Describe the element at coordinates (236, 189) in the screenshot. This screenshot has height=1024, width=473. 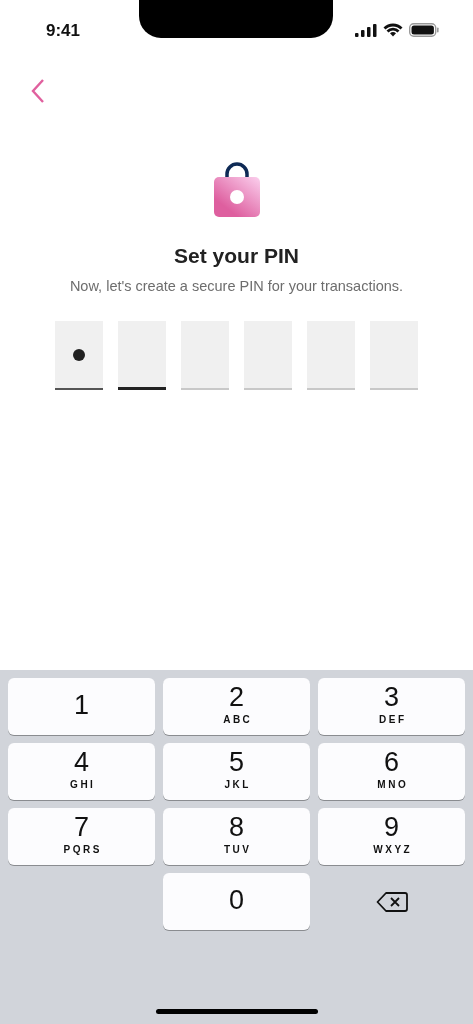
I see `padlock-icon` at that location.